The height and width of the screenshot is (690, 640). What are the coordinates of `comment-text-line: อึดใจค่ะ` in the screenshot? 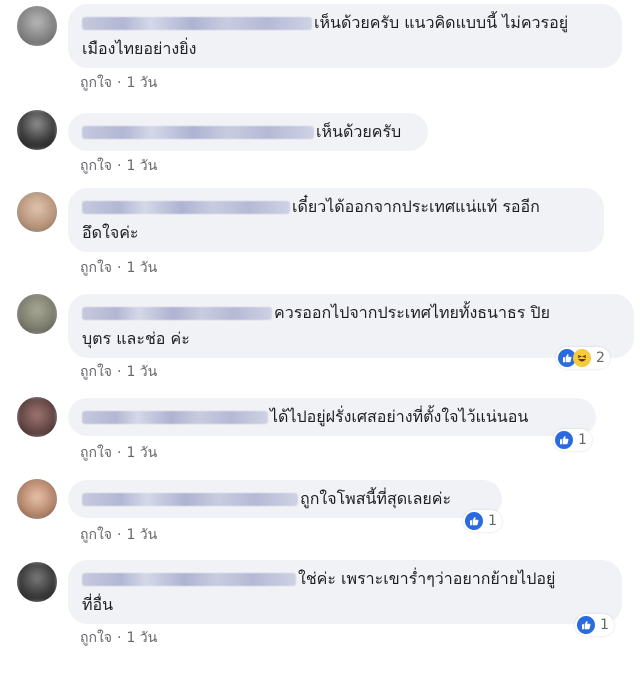 It's located at (110, 232).